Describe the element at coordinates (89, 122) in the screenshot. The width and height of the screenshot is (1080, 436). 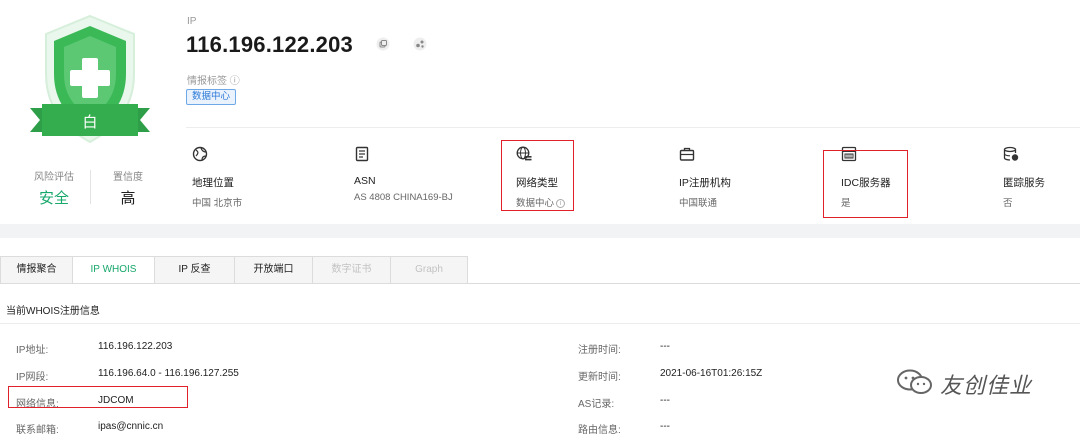
I see `badge-char: 白` at that location.